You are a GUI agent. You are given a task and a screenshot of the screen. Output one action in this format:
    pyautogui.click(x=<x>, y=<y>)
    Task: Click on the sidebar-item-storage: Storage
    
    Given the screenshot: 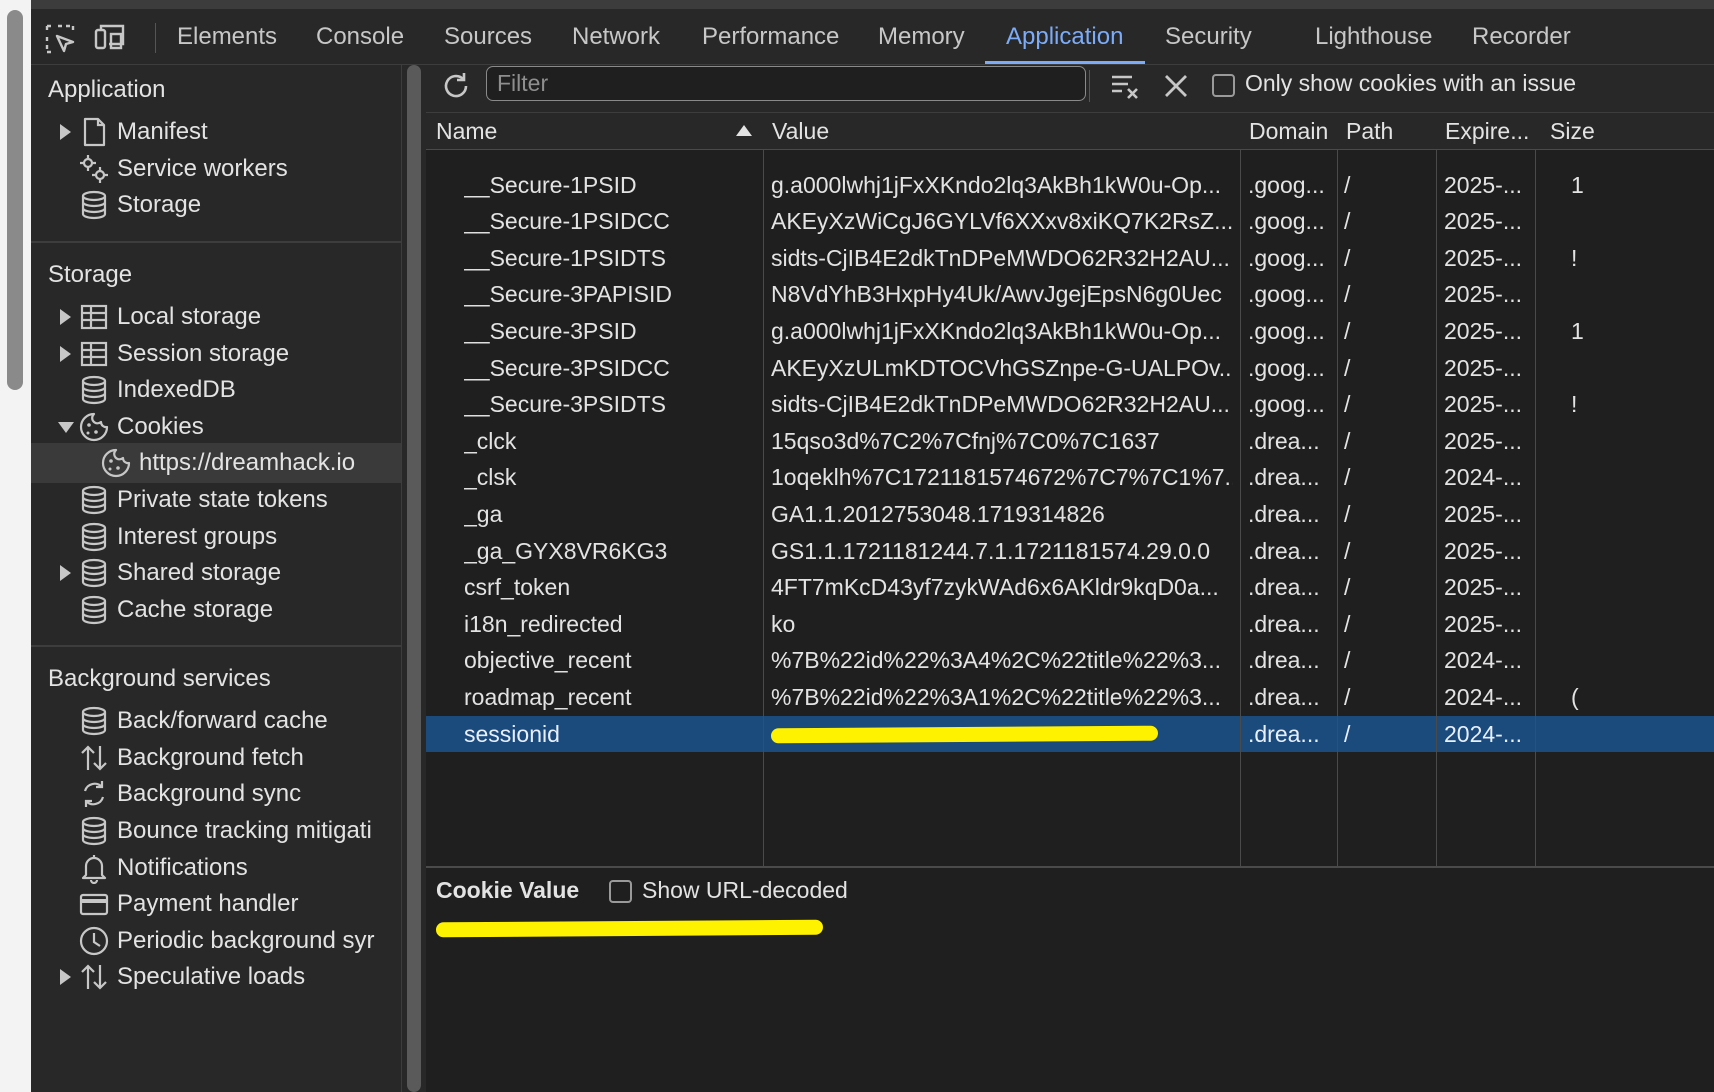 What is the action you would take?
    pyautogui.click(x=216, y=205)
    